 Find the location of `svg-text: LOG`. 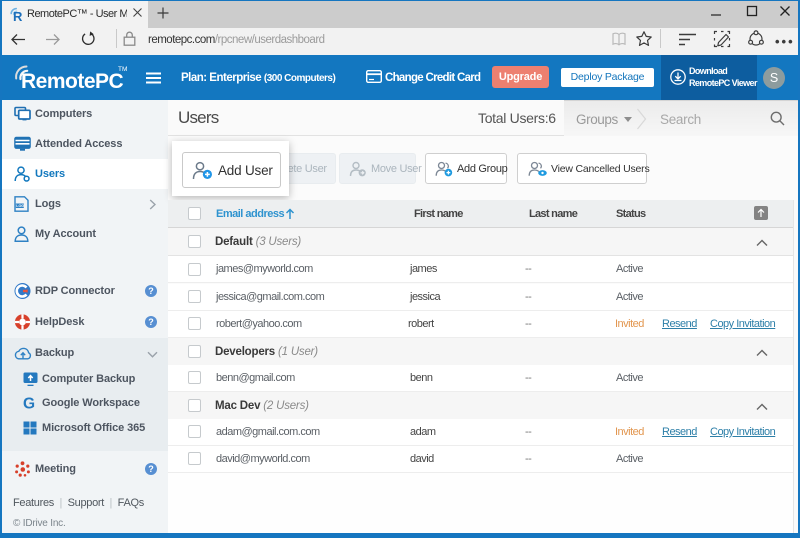

svg-text: LOG is located at coordinates (20, 206).